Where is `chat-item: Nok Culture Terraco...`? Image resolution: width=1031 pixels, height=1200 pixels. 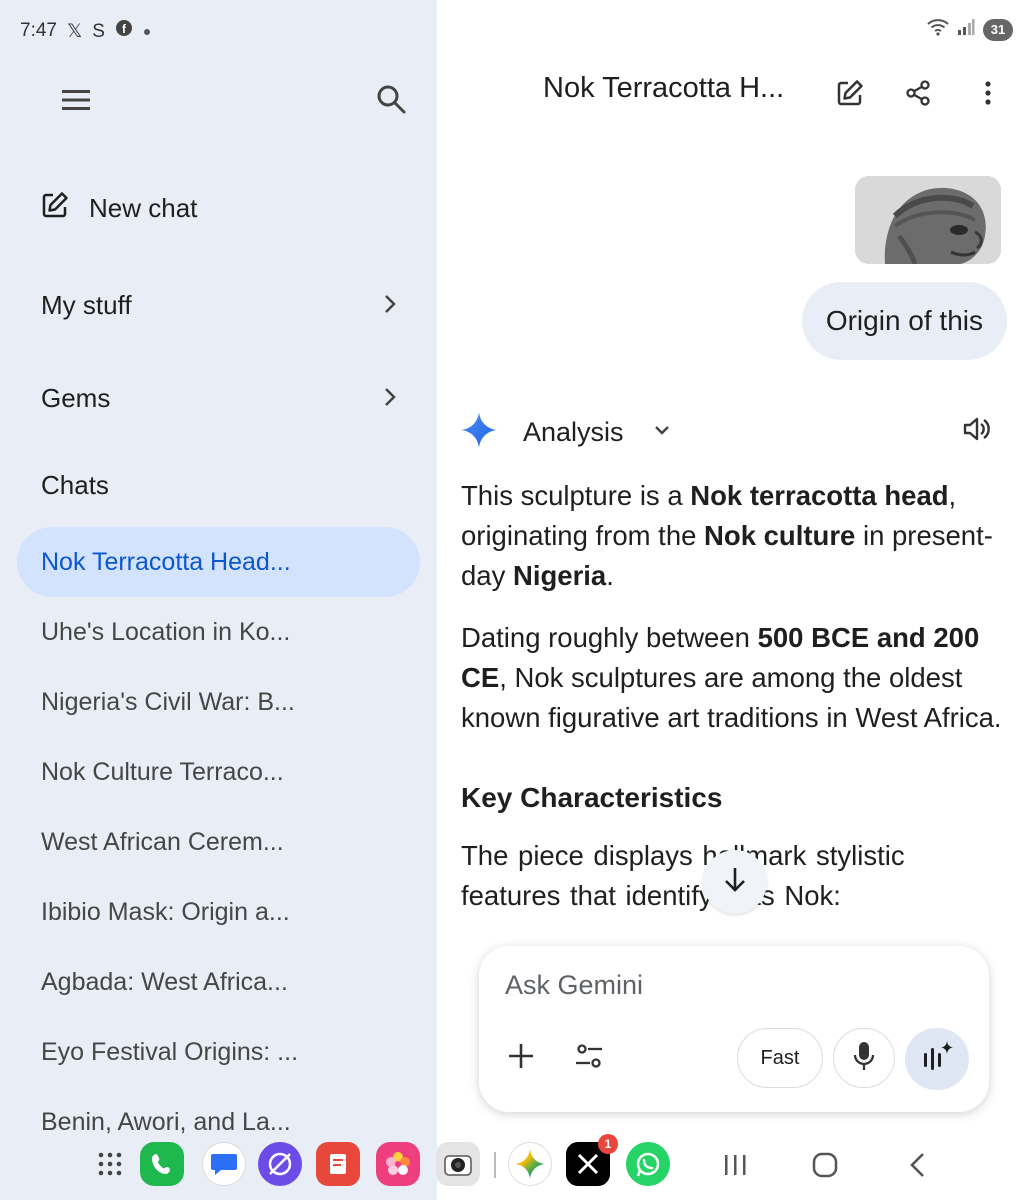
chat-item: Nok Culture Terraco... is located at coordinates (218, 772).